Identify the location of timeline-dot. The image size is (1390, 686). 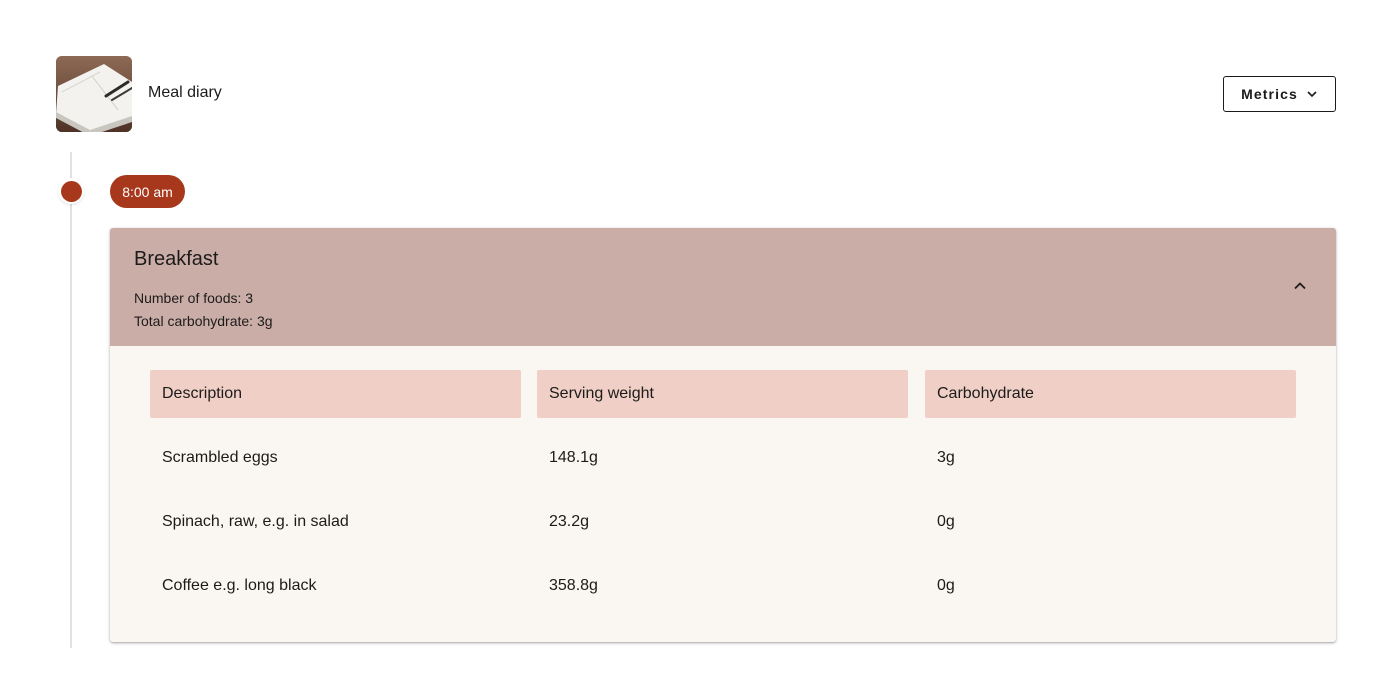
(71, 191).